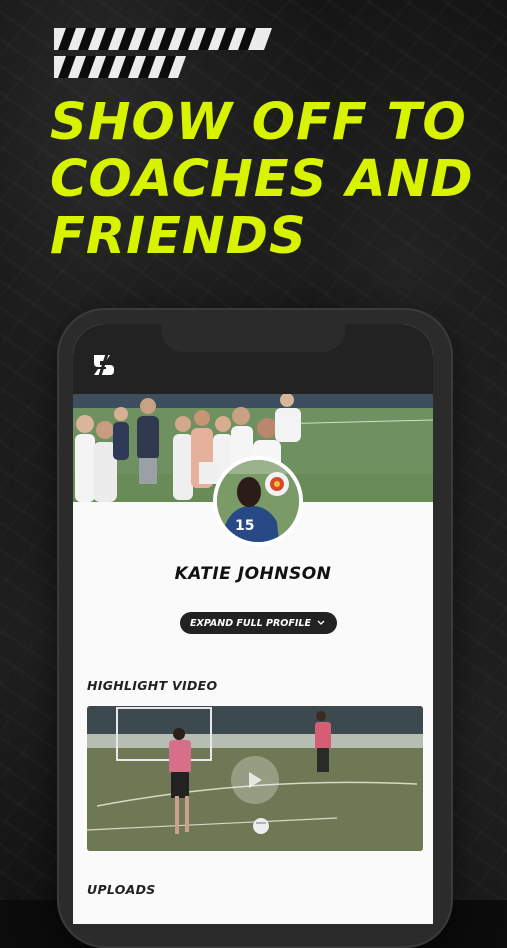  I want to click on expand-profile-button: EXPAND FULL PROFILE, so click(258, 623).